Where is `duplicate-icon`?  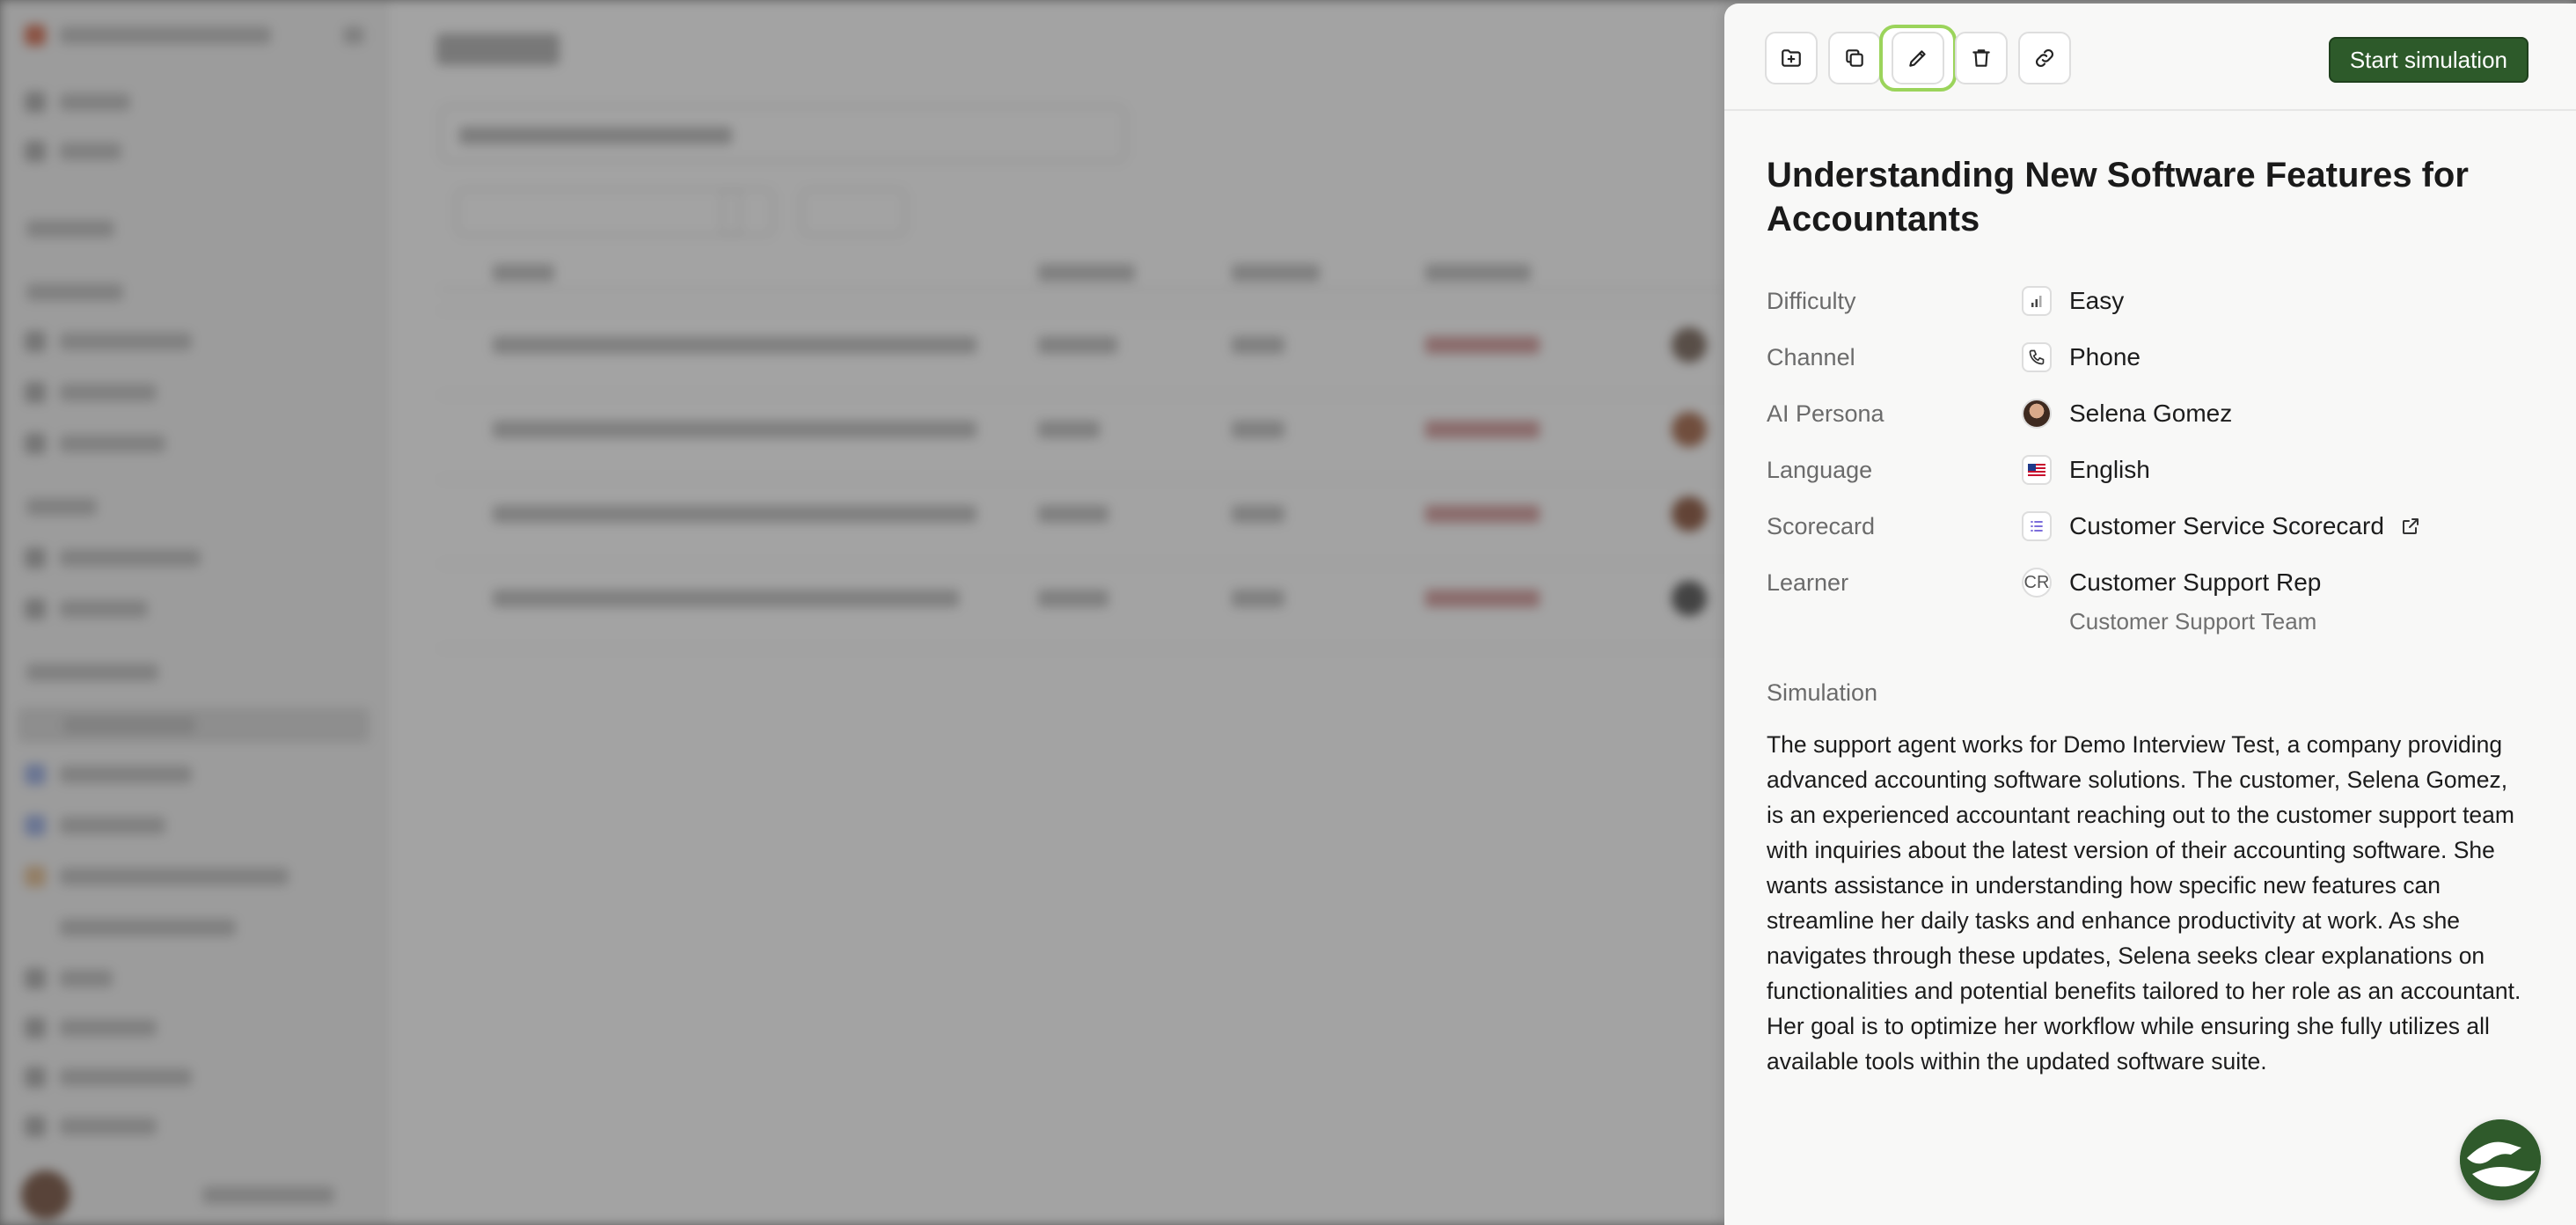
duplicate-icon is located at coordinates (1854, 58).